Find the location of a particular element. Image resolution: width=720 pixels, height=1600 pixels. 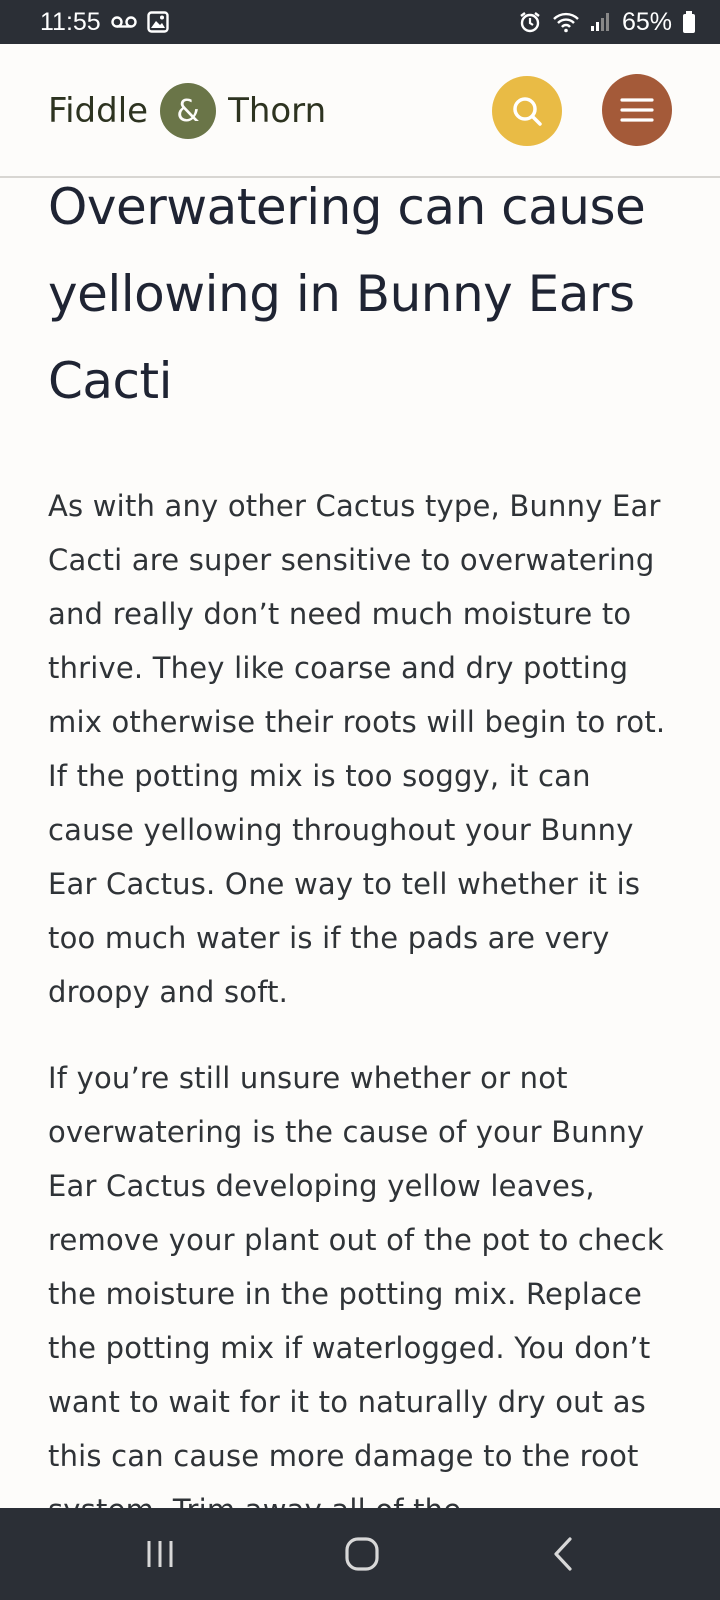

search-icon is located at coordinates (527, 111).